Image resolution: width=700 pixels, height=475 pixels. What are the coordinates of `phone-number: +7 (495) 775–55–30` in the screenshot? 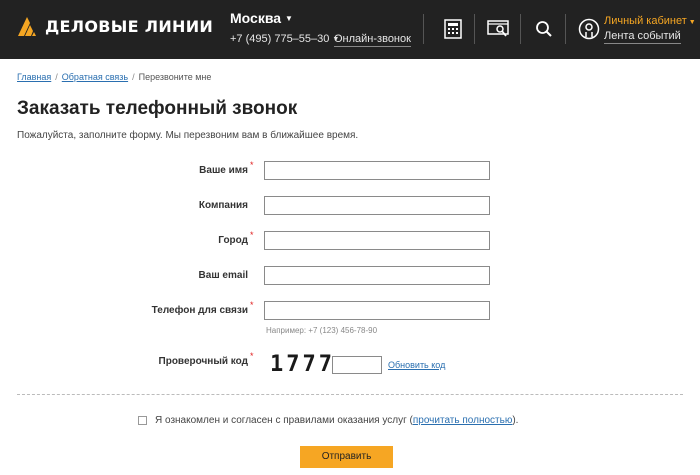 It's located at (280, 39).